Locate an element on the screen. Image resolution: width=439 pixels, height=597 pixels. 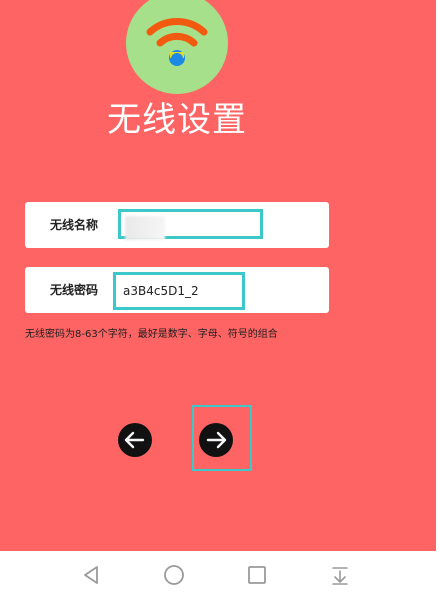
arrow-left-icon is located at coordinates (134, 440).